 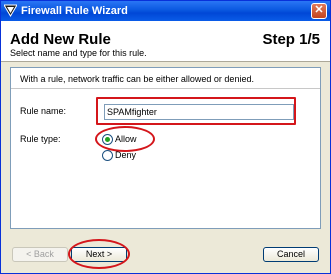 I want to click on rule-type-label: Rule type:, so click(x=40, y=139).